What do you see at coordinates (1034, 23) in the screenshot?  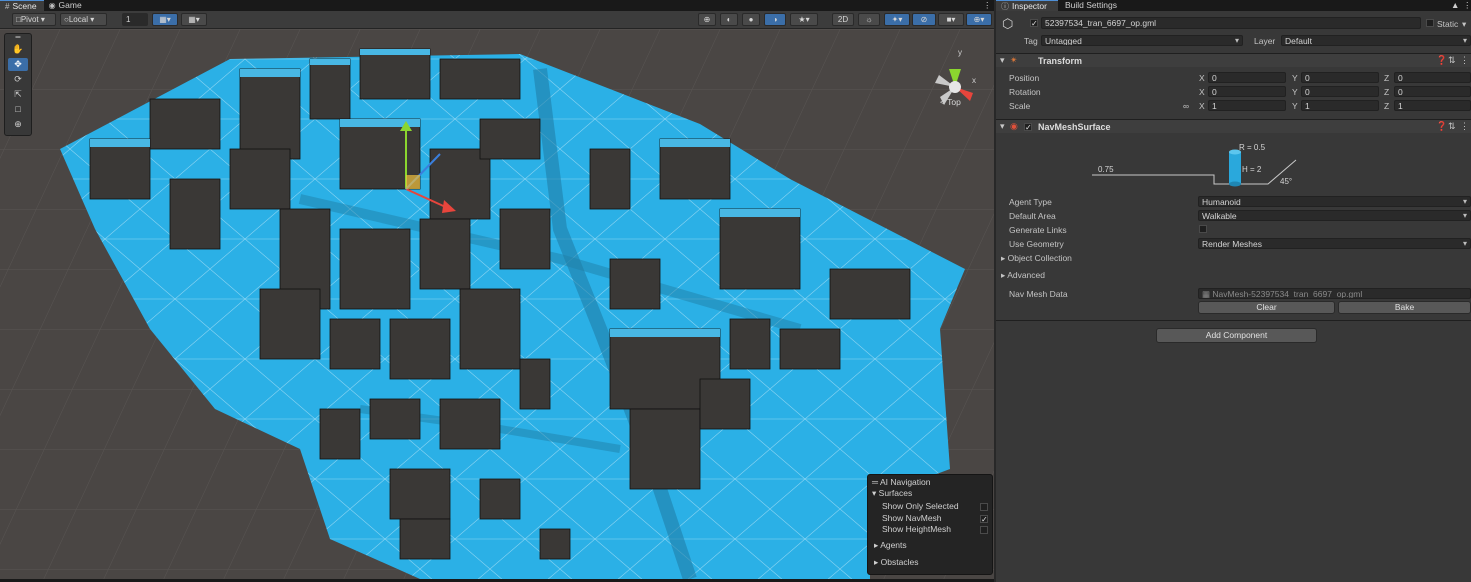 I see `active-checkbox: ✓` at bounding box center [1034, 23].